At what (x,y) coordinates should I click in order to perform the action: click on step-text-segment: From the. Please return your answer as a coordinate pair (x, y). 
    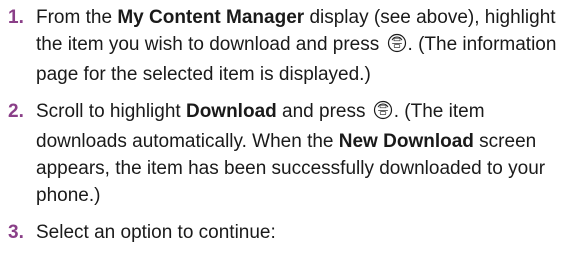
    Looking at the image, I should click on (77, 17).